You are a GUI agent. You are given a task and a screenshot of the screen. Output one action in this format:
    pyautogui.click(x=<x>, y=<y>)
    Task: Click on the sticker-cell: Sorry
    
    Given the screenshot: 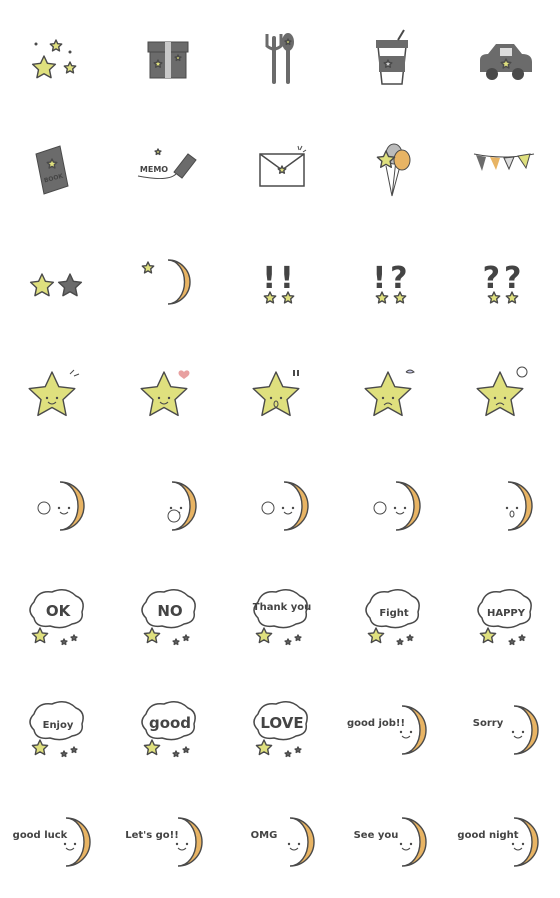 What is the action you would take?
    pyautogui.click(x=504, y=730)
    